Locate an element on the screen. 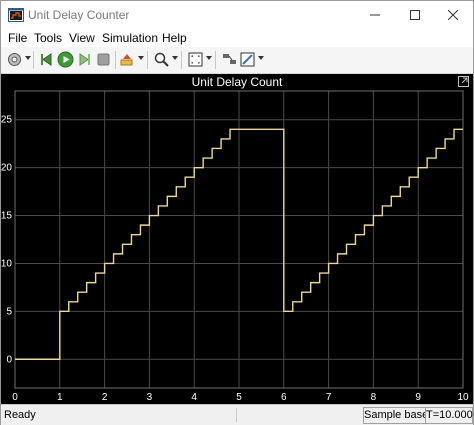 This screenshot has height=425, width=474. status-divider is located at coordinates (236, 415).